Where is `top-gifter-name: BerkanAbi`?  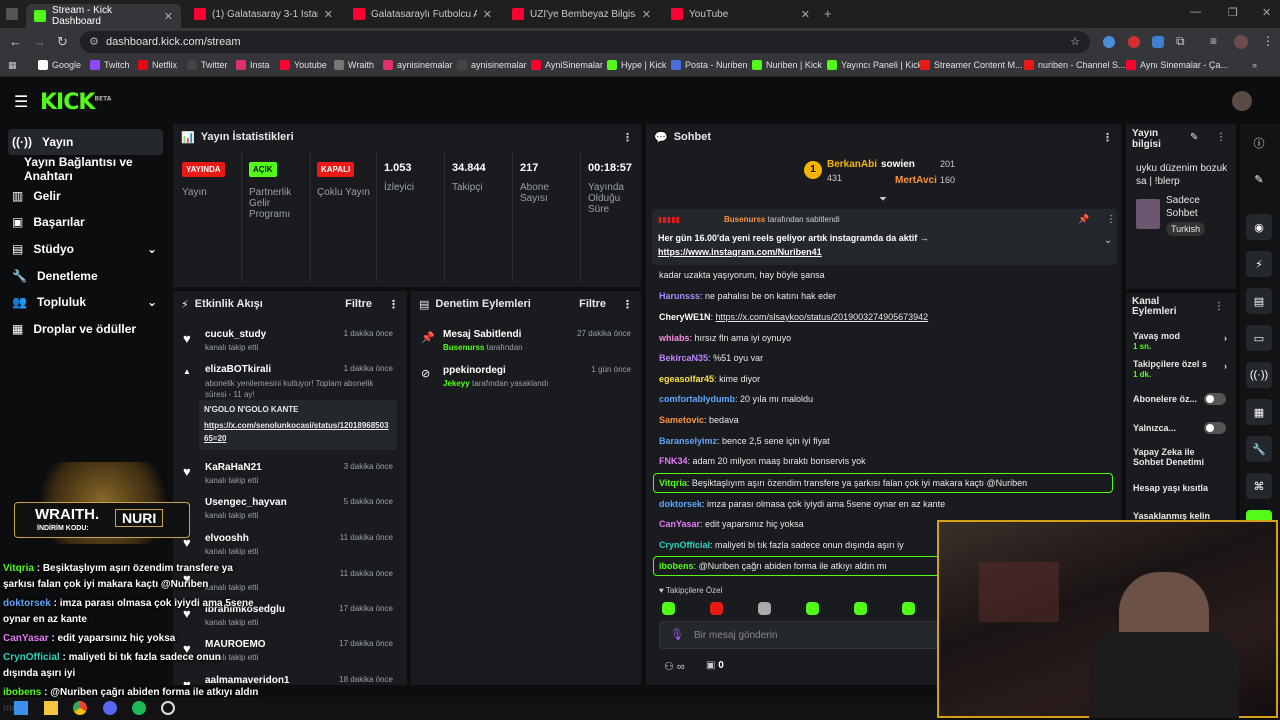
top-gifter-name: BerkanAbi is located at coordinates (852, 164).